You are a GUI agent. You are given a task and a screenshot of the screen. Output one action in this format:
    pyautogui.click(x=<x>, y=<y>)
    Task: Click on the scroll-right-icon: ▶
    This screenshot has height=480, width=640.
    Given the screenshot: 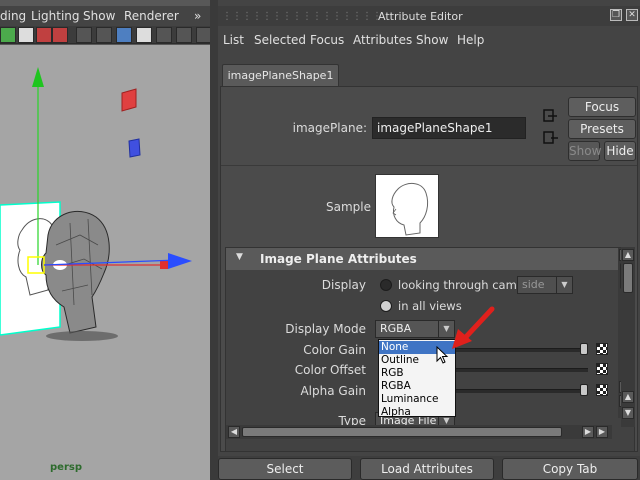 What is the action you would take?
    pyautogui.click(x=588, y=432)
    